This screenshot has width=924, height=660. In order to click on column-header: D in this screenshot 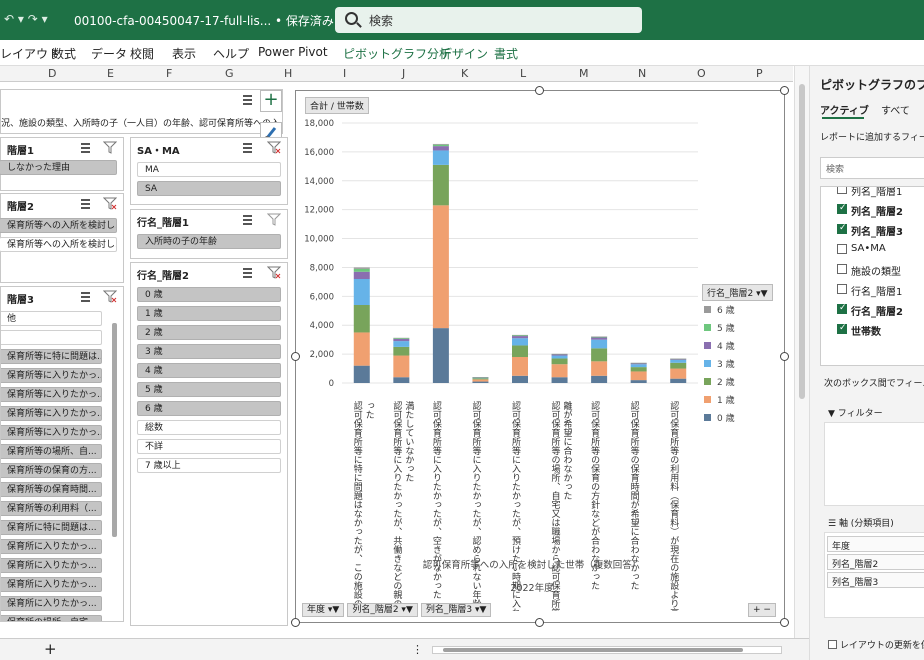, I will do `click(52, 73)`.